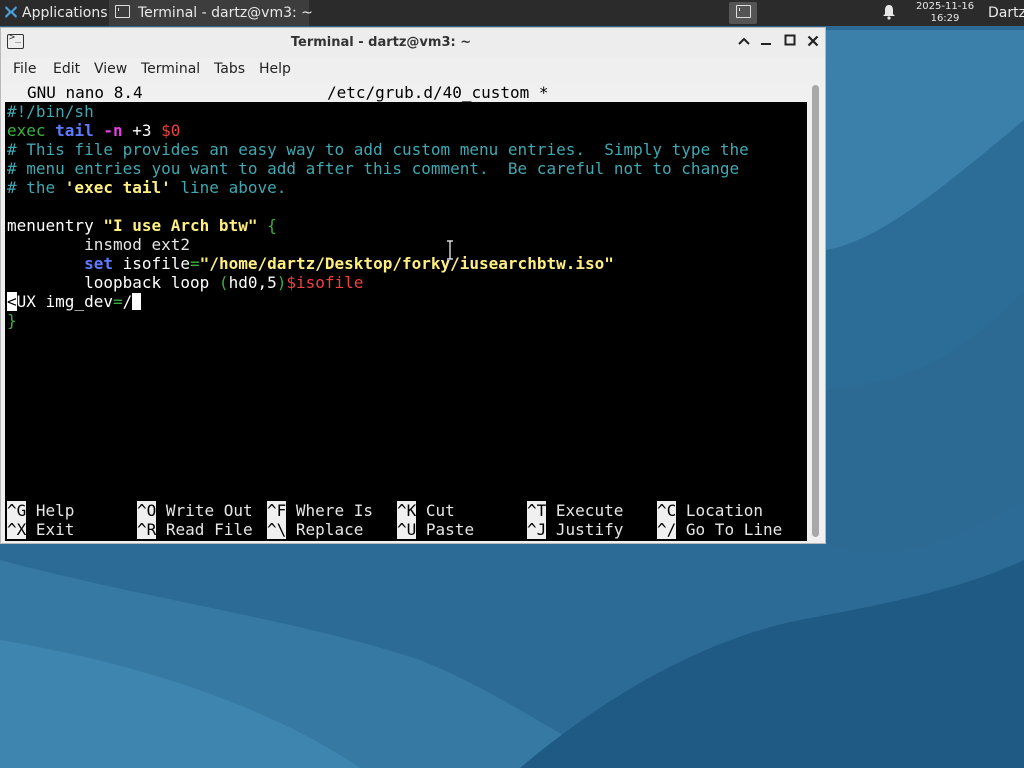 The width and height of the screenshot is (1024, 768). Describe the element at coordinates (710, 510) in the screenshot. I see `shortcut-location: ^C Location` at that location.